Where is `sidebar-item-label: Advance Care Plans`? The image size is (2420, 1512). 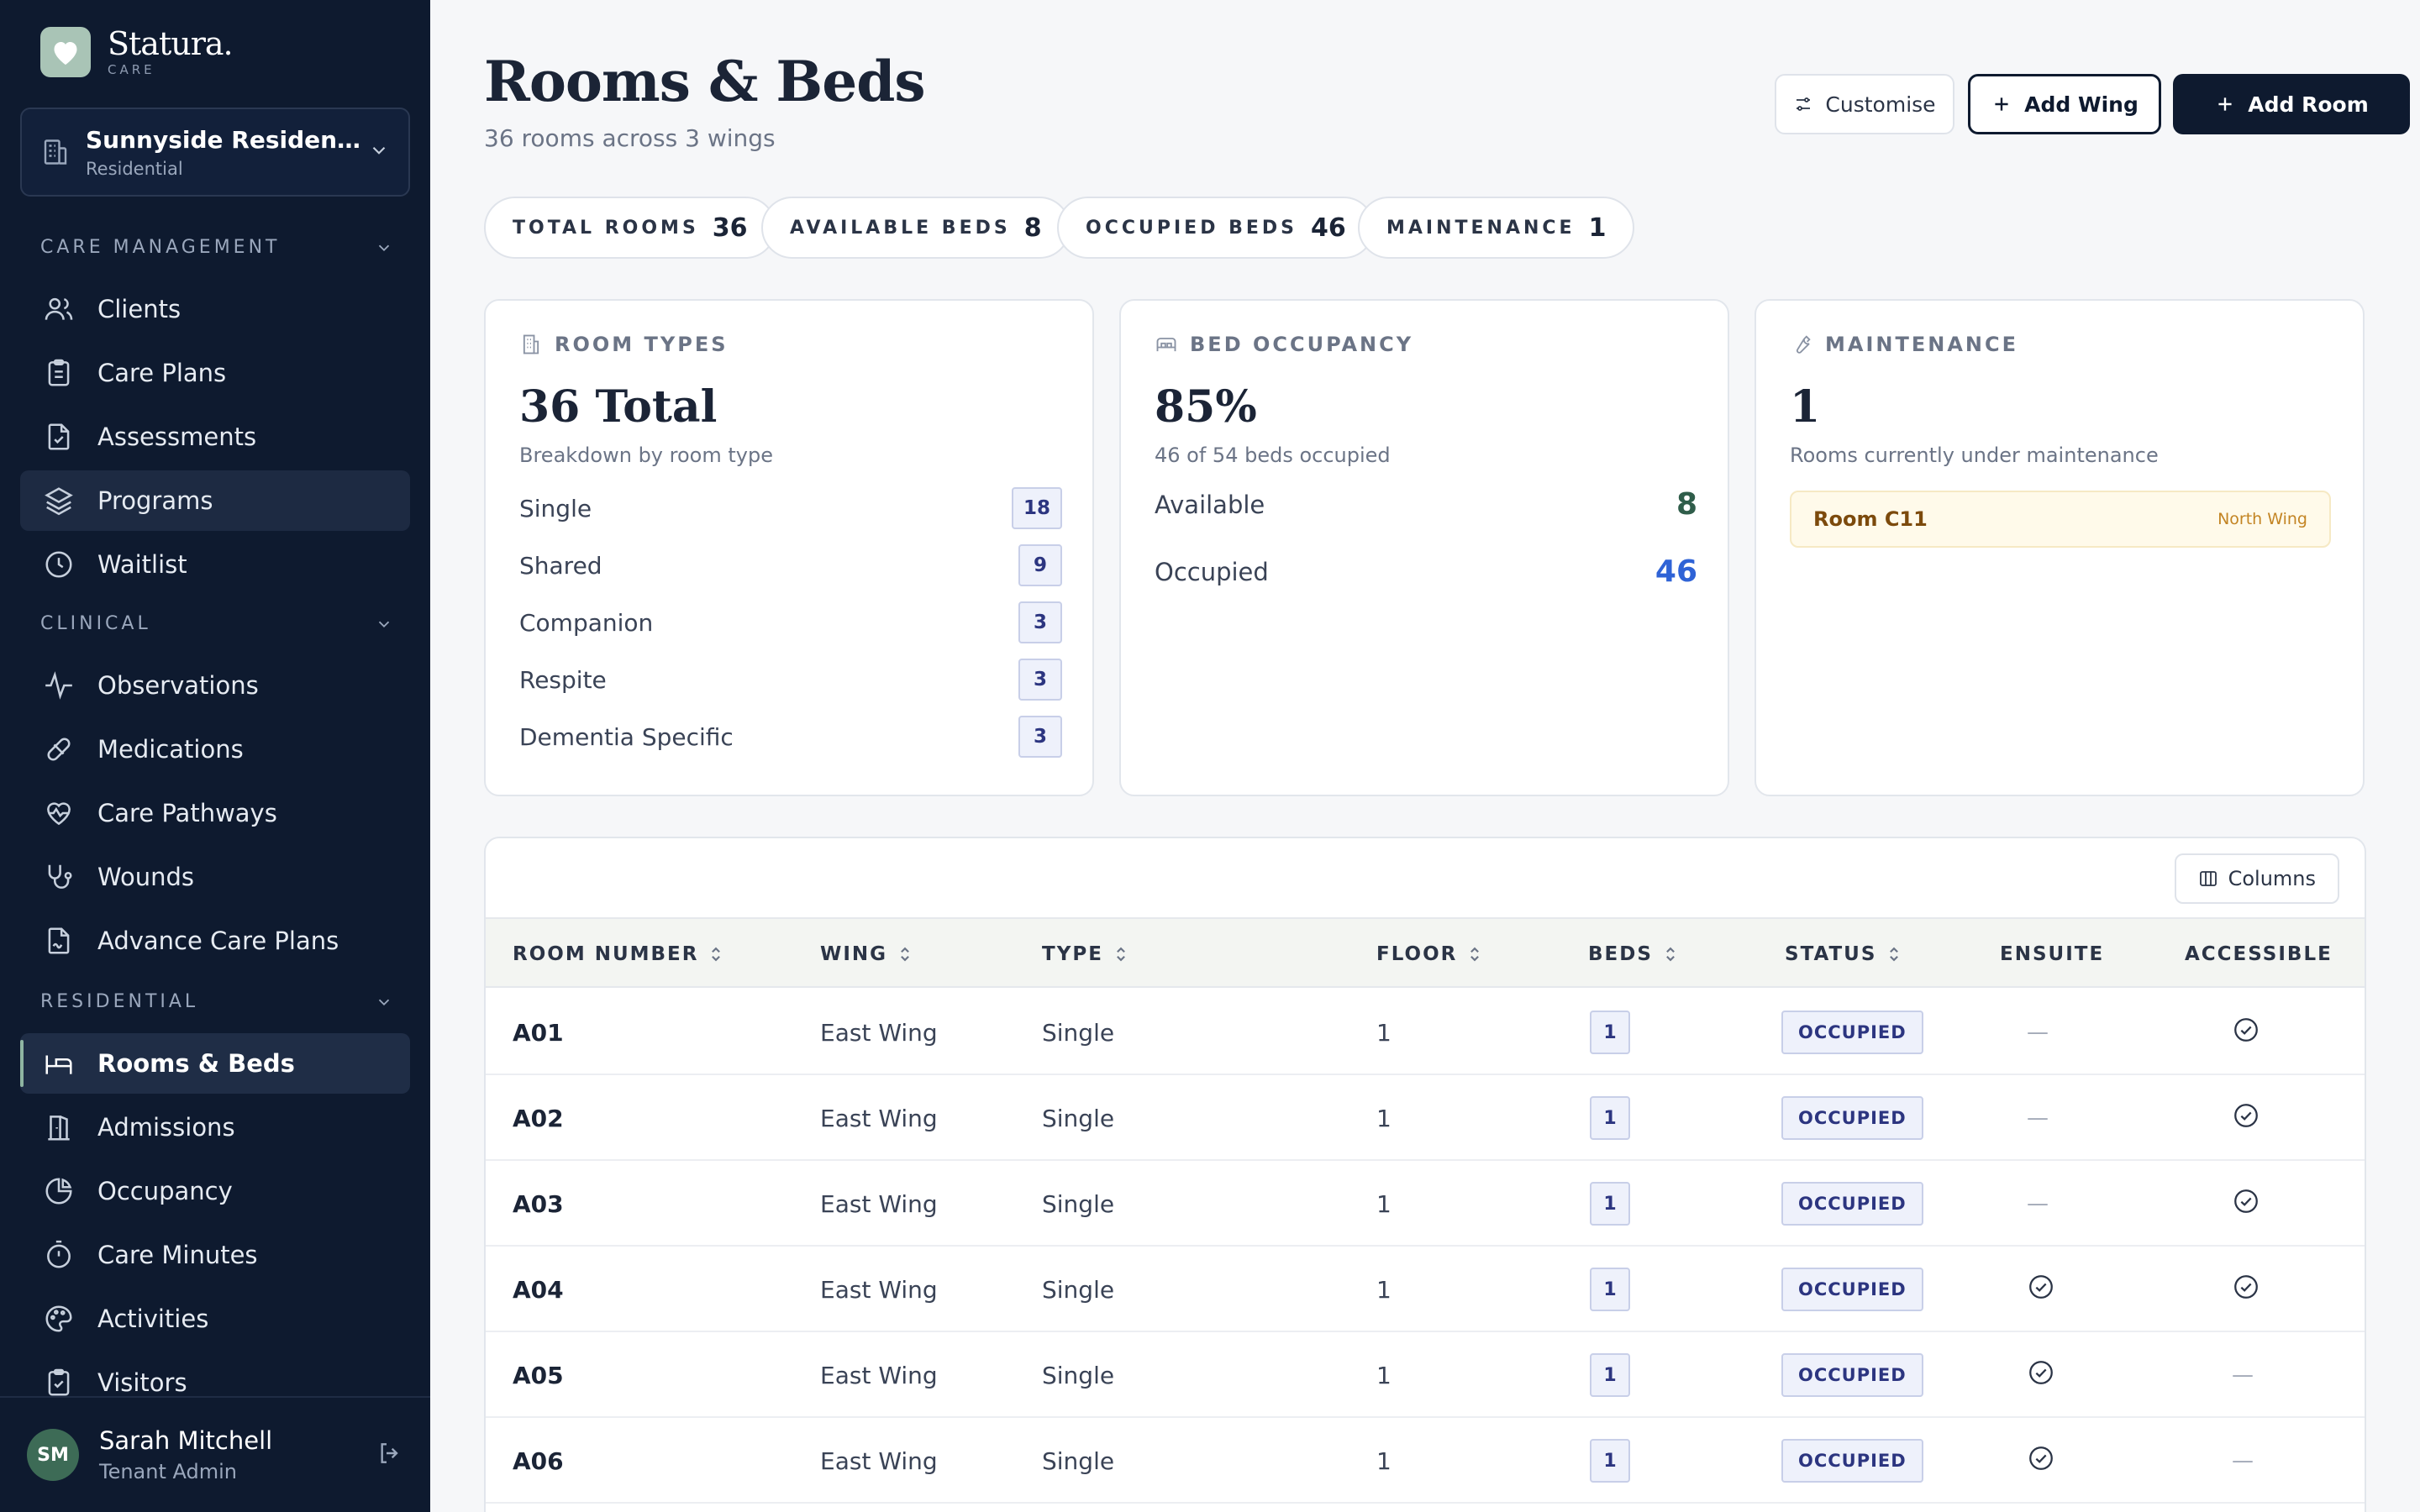 sidebar-item-label: Advance Care Plans is located at coordinates (218, 941).